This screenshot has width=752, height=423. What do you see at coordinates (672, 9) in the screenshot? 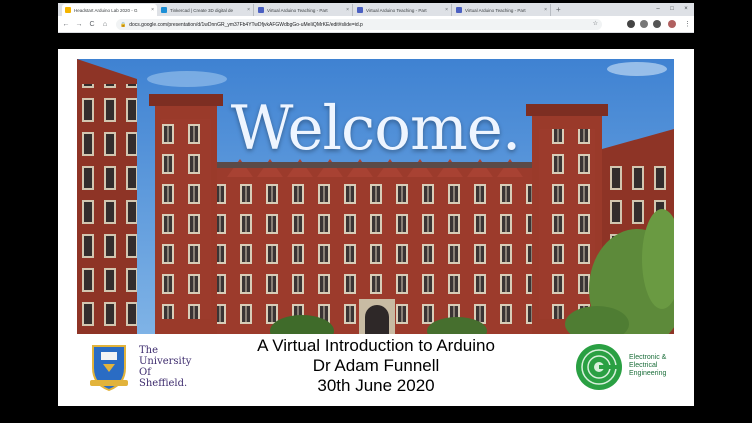
I see `maximize-button: □` at bounding box center [672, 9].